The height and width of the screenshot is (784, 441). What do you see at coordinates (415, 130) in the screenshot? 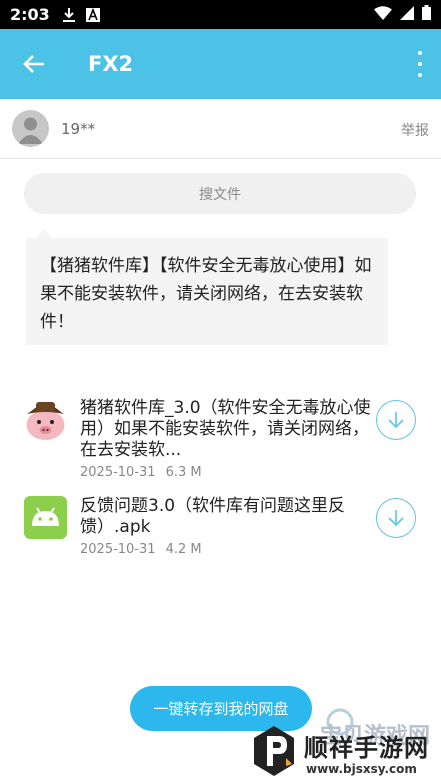
I see `report-button: 举报` at bounding box center [415, 130].